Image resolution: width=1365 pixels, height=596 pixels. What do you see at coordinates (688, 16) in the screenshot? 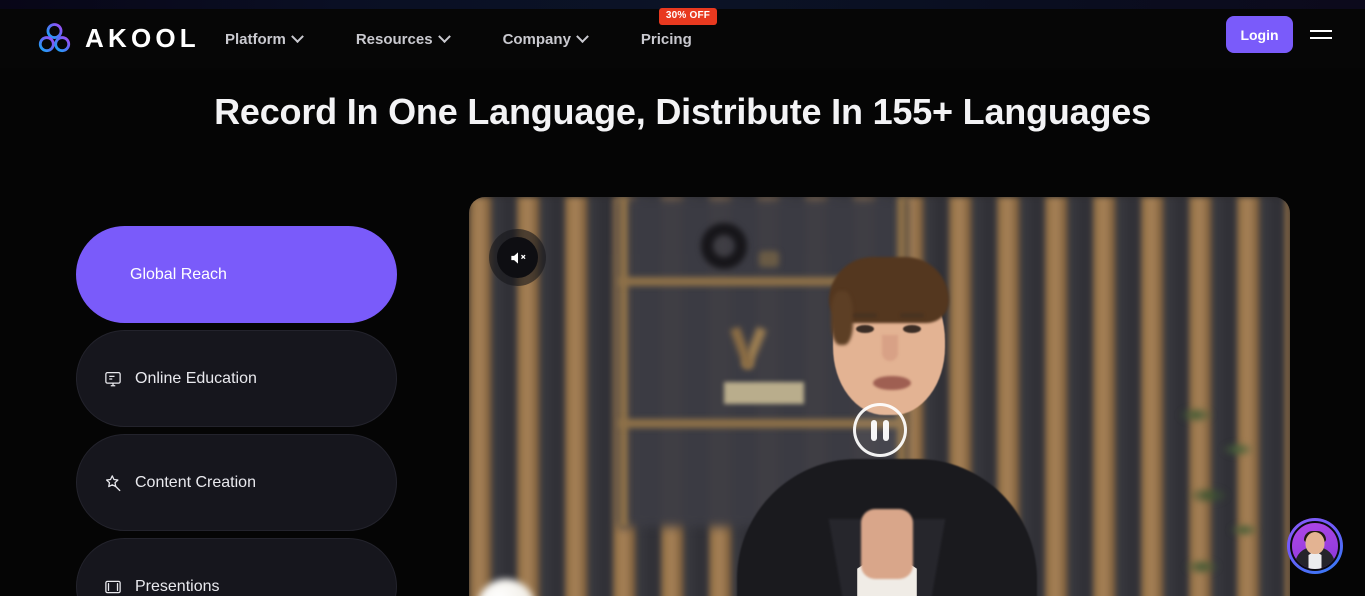
I see `discount-badge: 30% OFF` at bounding box center [688, 16].